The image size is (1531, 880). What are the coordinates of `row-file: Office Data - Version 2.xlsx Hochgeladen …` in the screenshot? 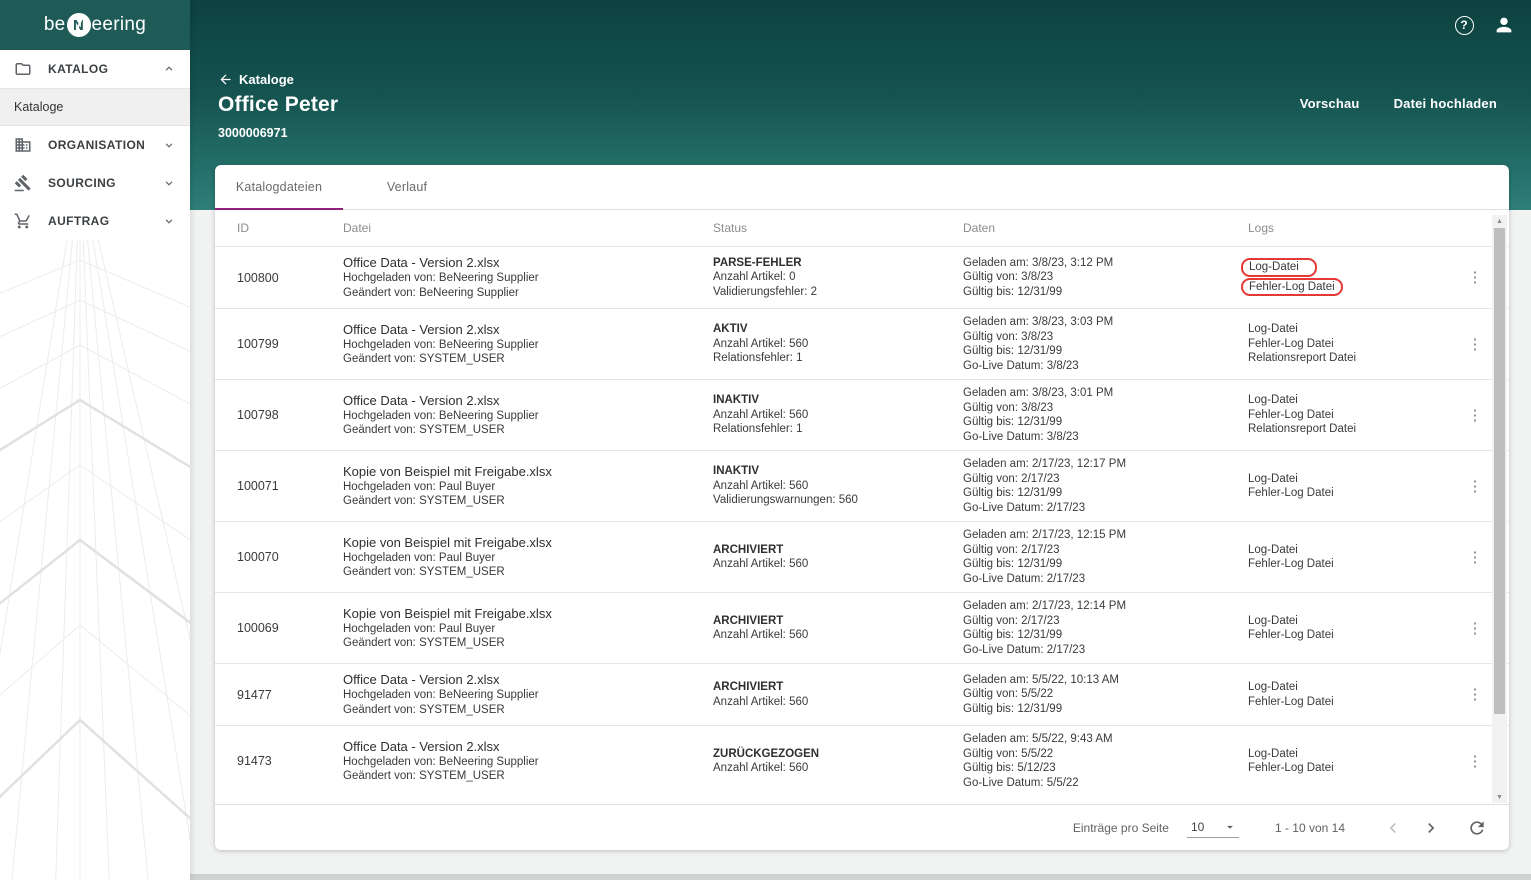 It's located at (528, 694).